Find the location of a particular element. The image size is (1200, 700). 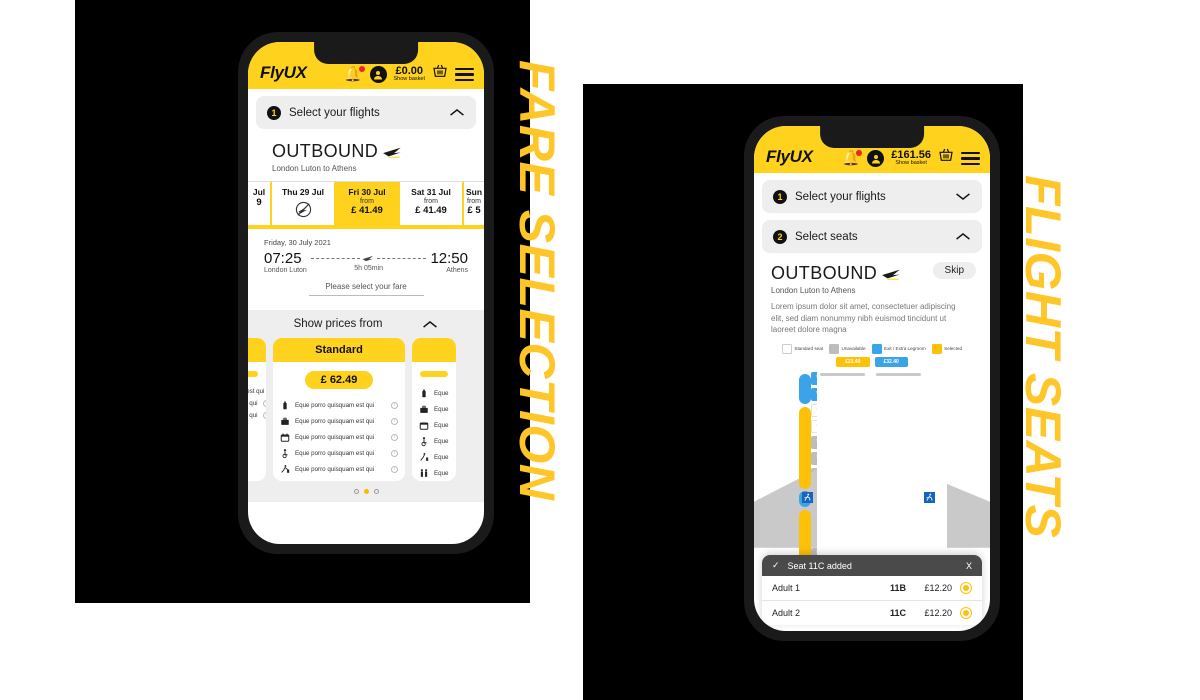

legend-label: Selected is located at coordinates (953, 349).